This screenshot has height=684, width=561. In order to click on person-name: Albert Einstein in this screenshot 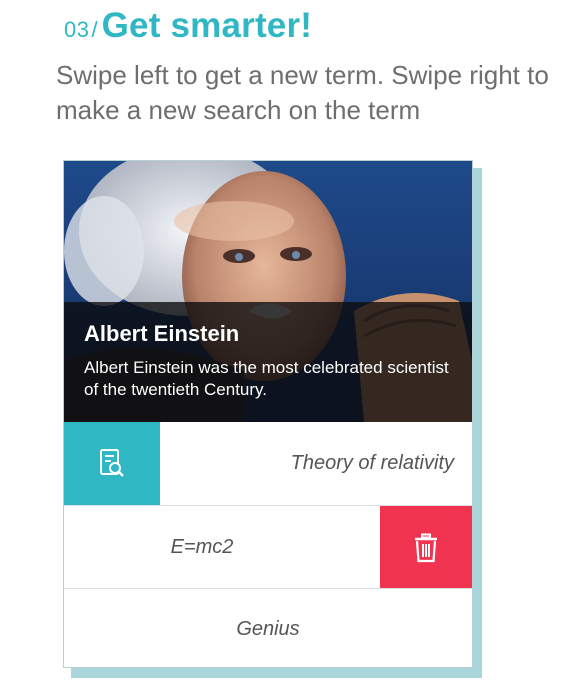, I will do `click(162, 333)`.